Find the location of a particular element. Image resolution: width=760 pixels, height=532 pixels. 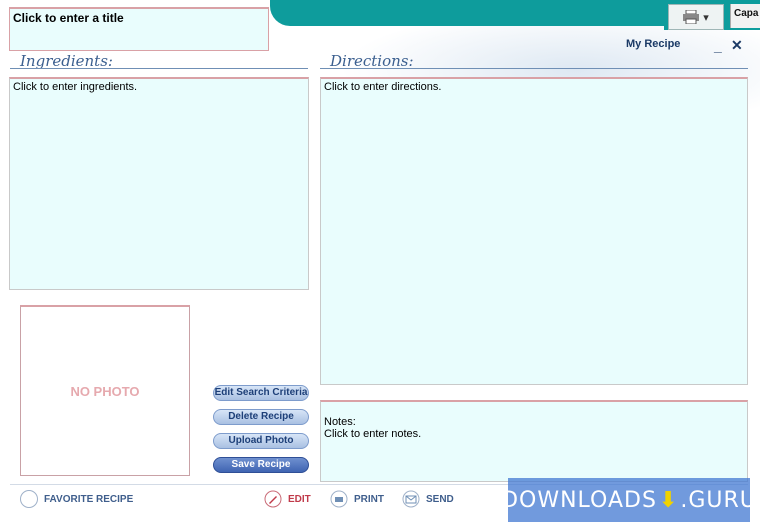

ingredients-divider is located at coordinates (159, 68).